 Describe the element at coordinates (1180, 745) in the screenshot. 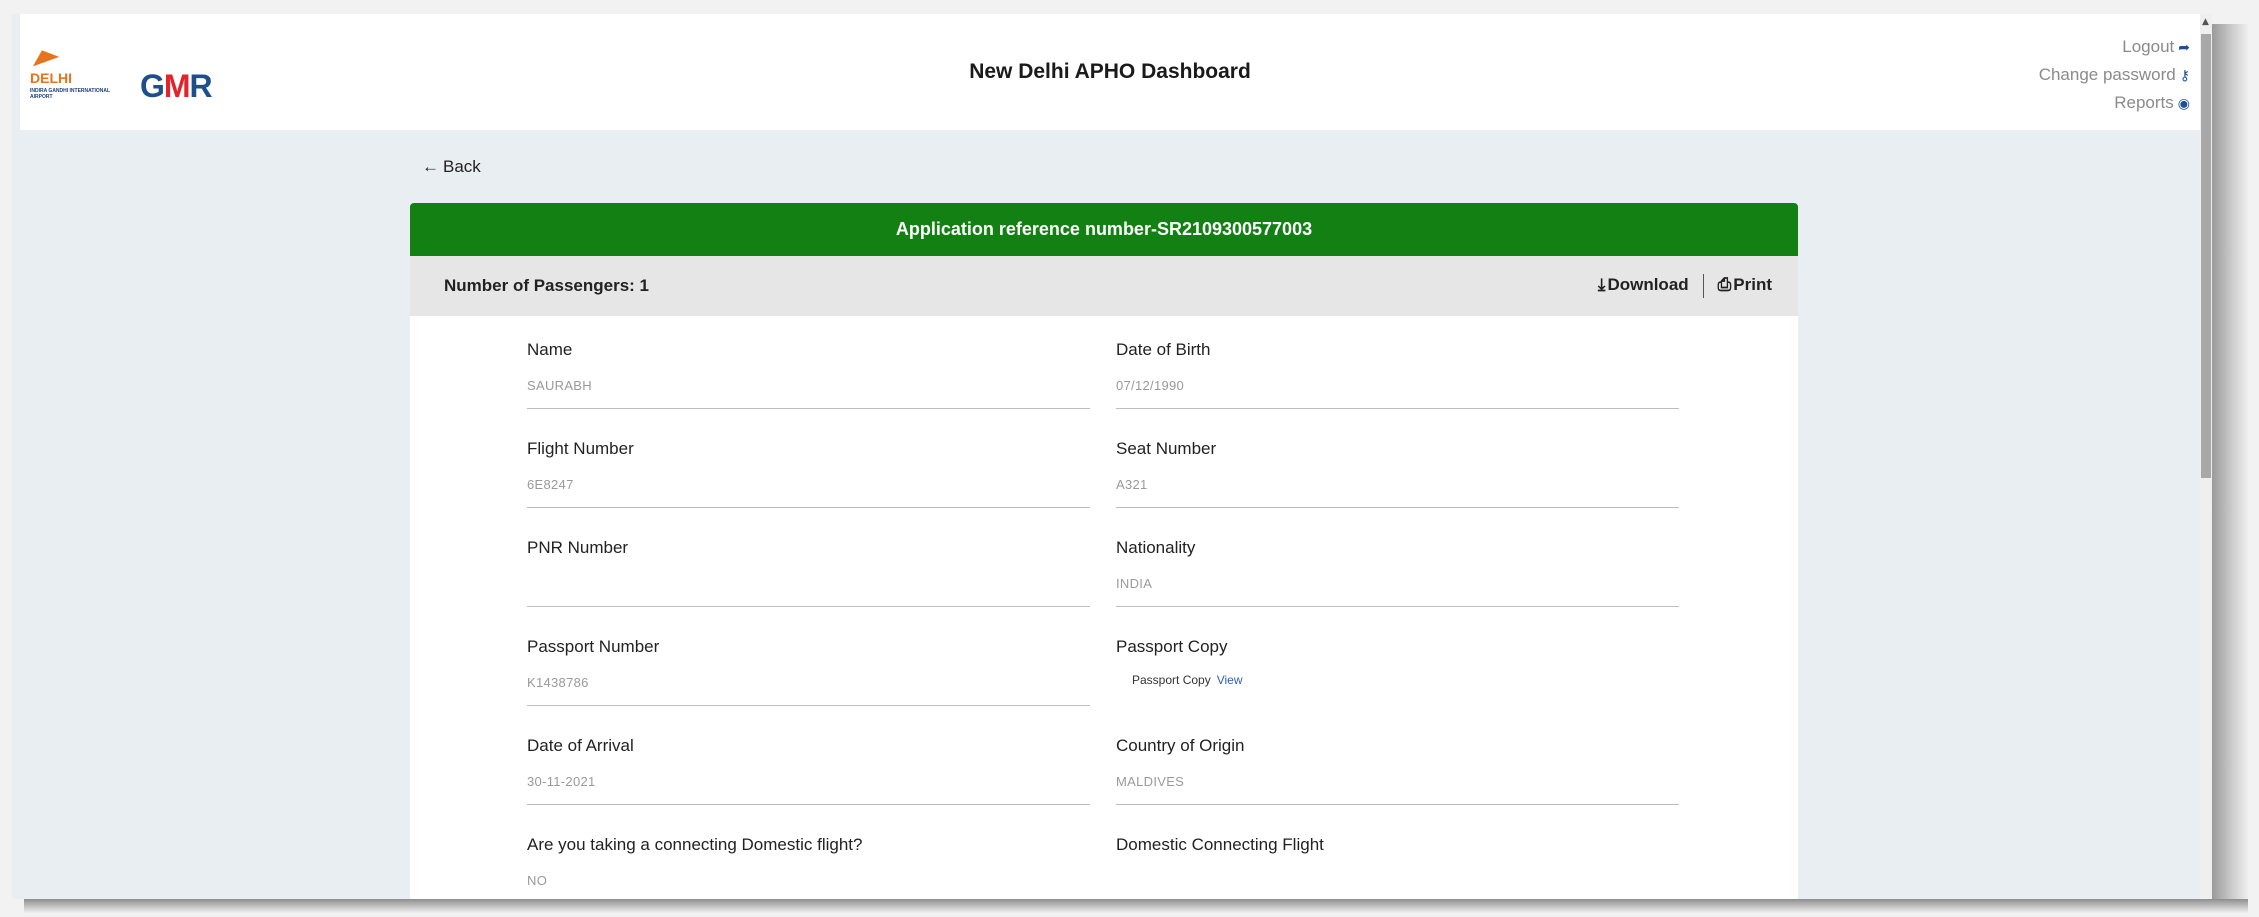

I see `field-label: Country of Origin` at that location.